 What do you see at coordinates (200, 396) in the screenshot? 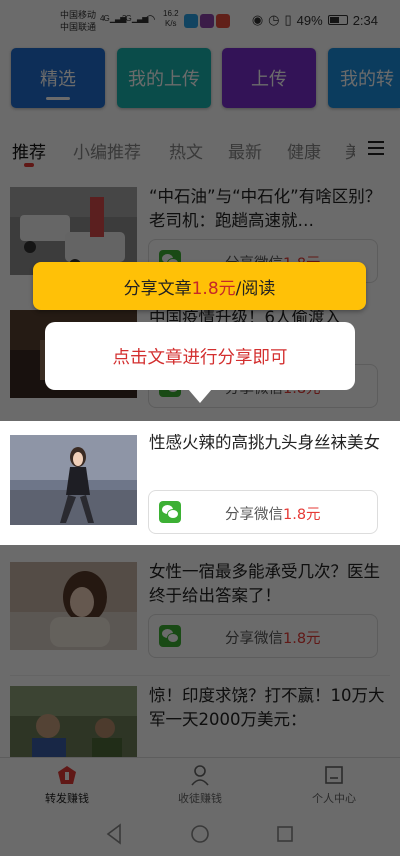
I see `tooltip-arrow` at bounding box center [200, 396].